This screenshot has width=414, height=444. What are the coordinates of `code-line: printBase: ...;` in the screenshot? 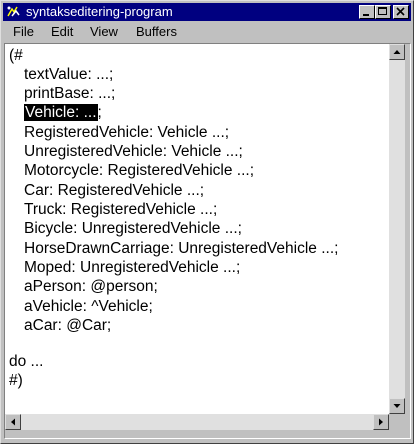 It's located at (69, 94).